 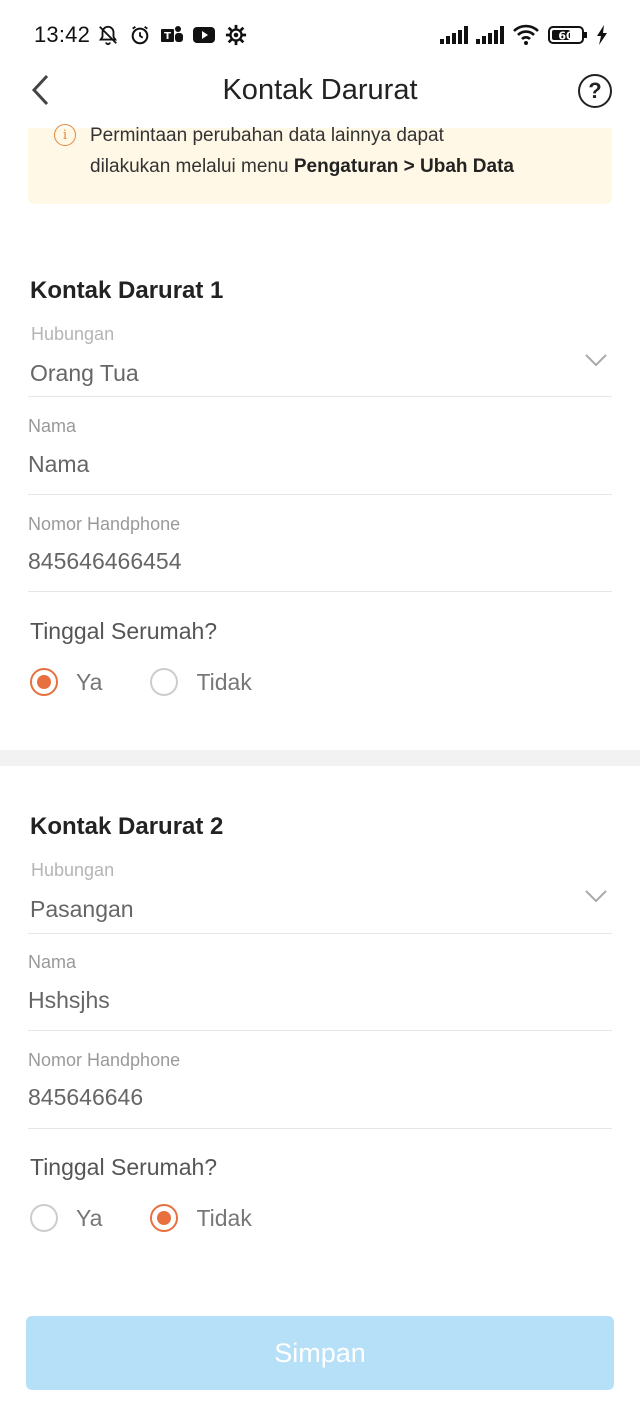 I want to click on phone-value: 845646466454, so click(x=105, y=561).